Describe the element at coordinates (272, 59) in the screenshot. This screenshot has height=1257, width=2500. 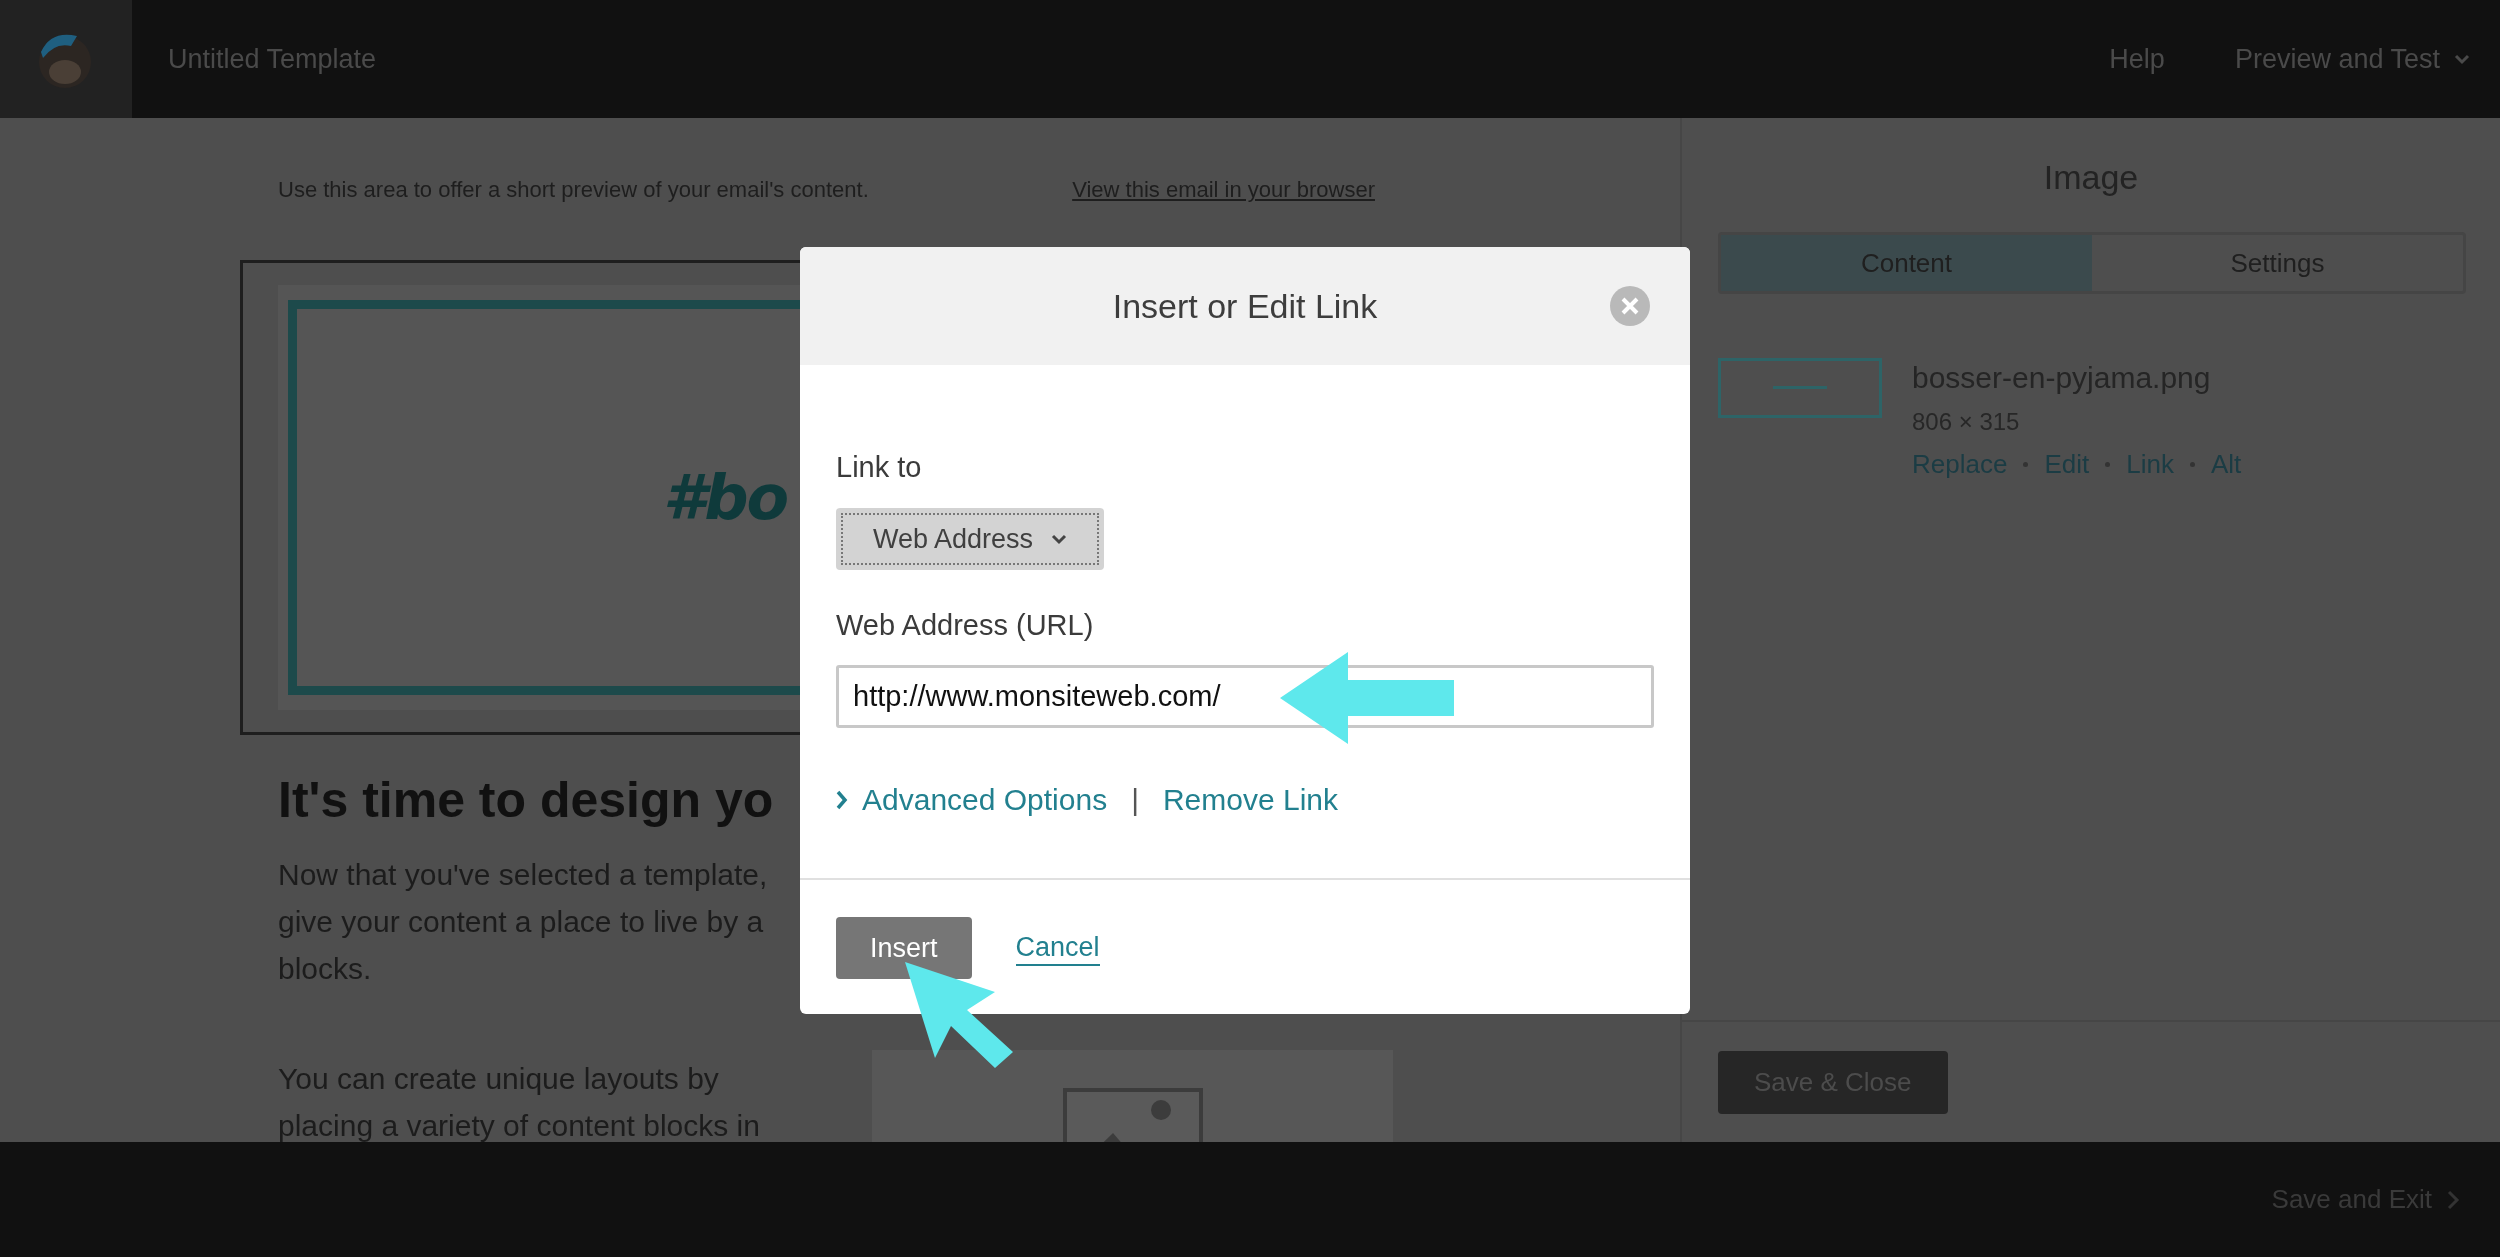
I see `document-title: Untitled Template` at that location.